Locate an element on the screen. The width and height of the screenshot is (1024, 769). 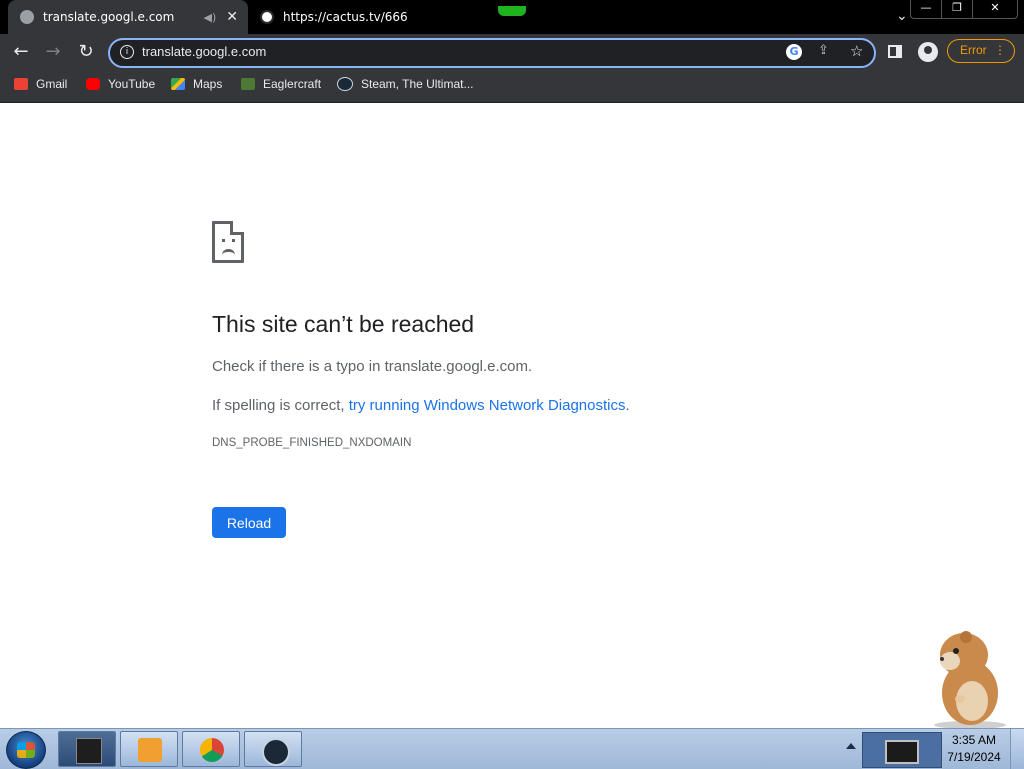
bookmark-maps: Maps is located at coordinates (196, 84).